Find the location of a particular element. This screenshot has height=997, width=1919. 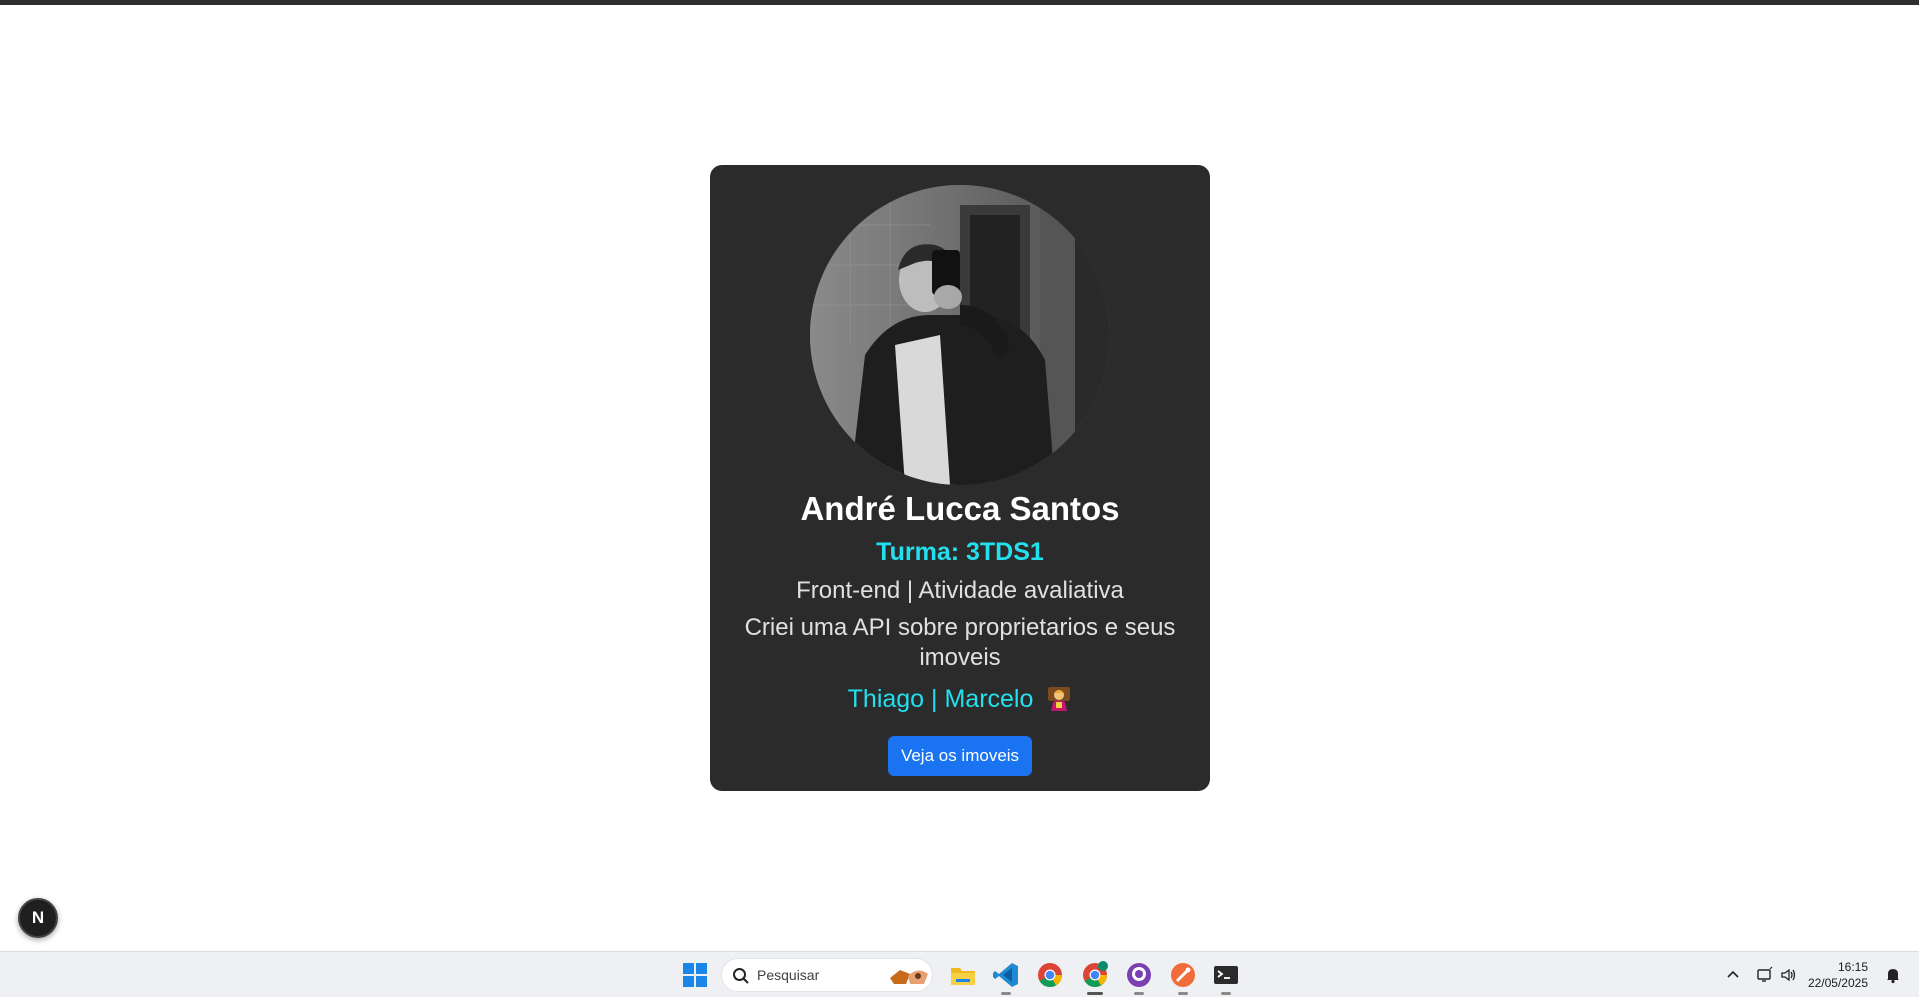

chrome-profile-icon is located at coordinates (1095, 977).